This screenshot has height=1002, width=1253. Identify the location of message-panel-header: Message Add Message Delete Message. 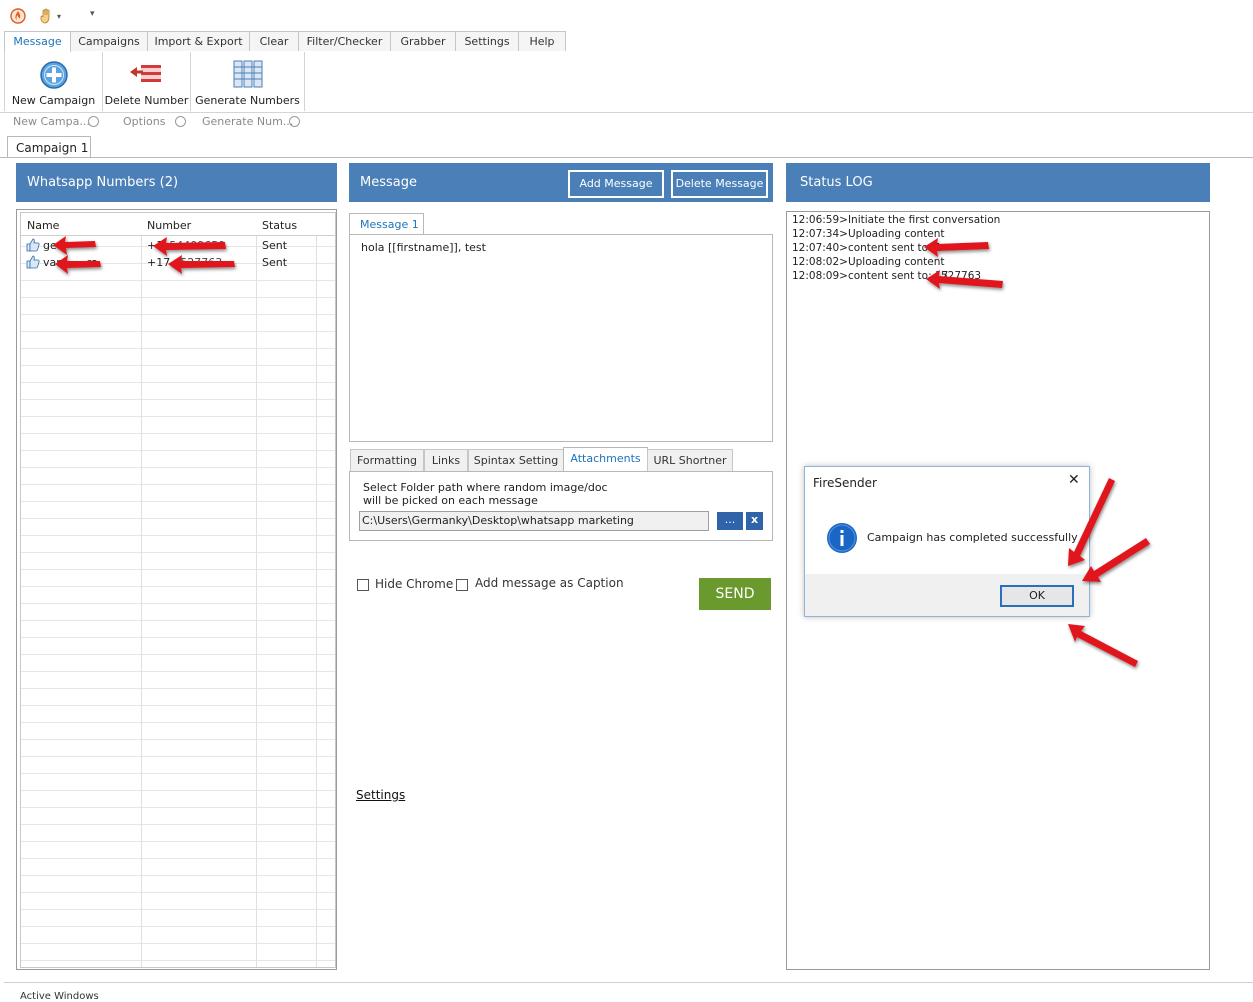
(561, 182).